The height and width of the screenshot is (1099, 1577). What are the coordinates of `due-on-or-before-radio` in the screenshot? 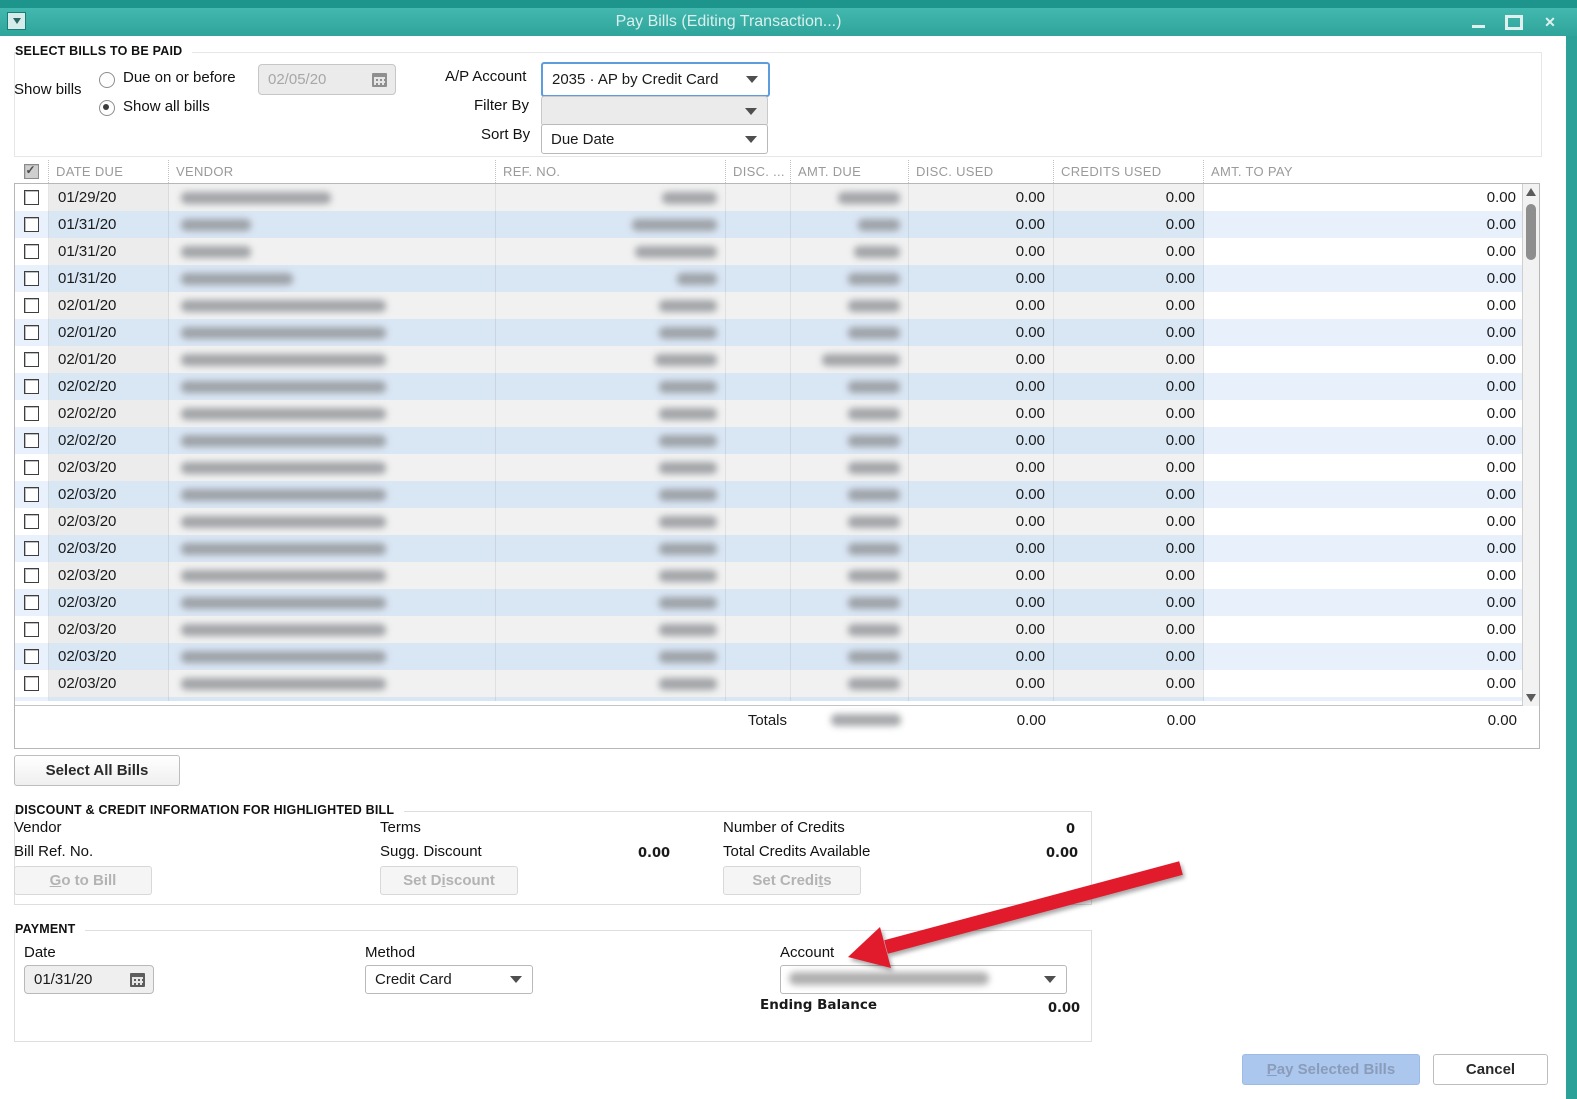 It's located at (107, 80).